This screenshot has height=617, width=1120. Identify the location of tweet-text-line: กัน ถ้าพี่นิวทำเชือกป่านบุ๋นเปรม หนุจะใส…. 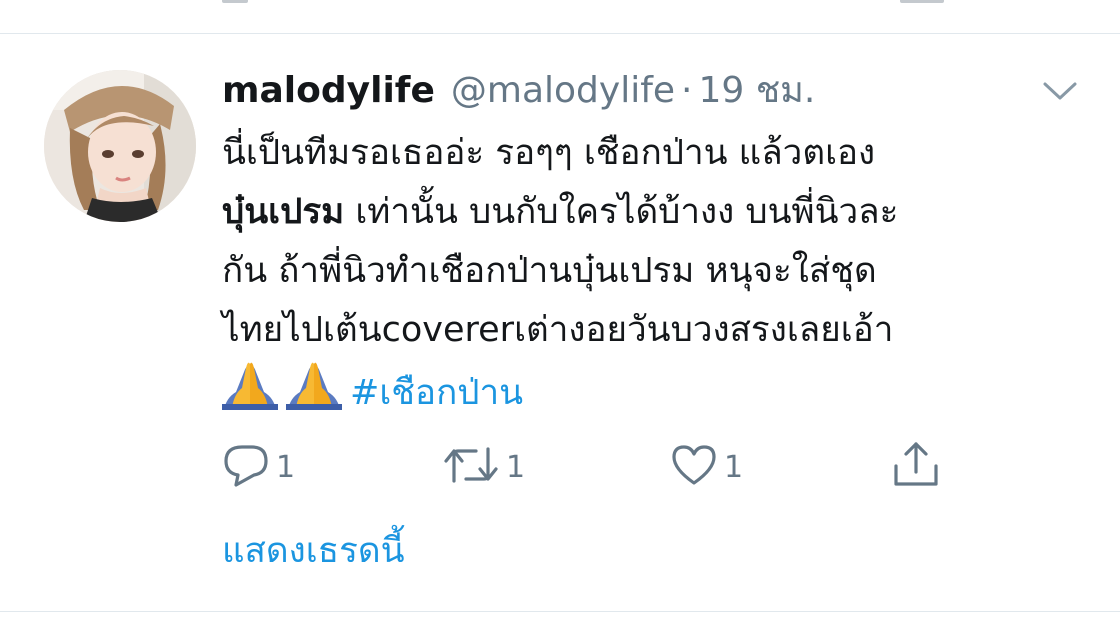
(549, 271).